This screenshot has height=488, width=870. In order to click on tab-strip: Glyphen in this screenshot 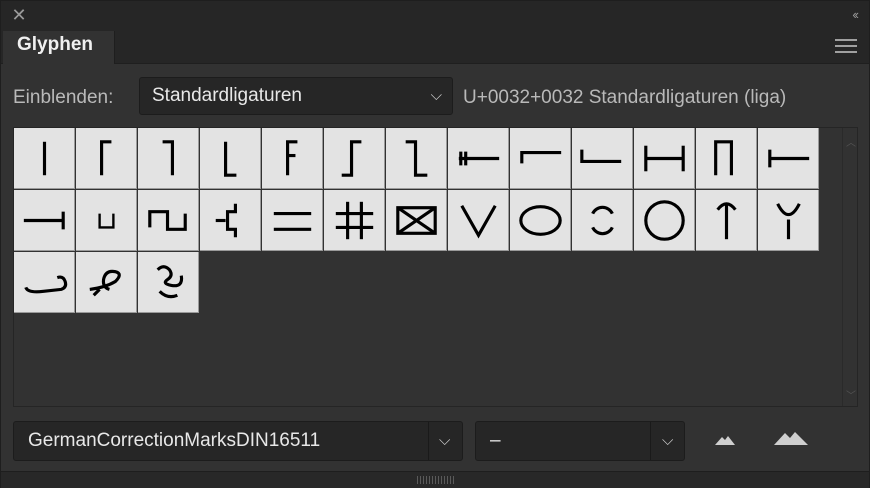, I will do `click(435, 47)`.